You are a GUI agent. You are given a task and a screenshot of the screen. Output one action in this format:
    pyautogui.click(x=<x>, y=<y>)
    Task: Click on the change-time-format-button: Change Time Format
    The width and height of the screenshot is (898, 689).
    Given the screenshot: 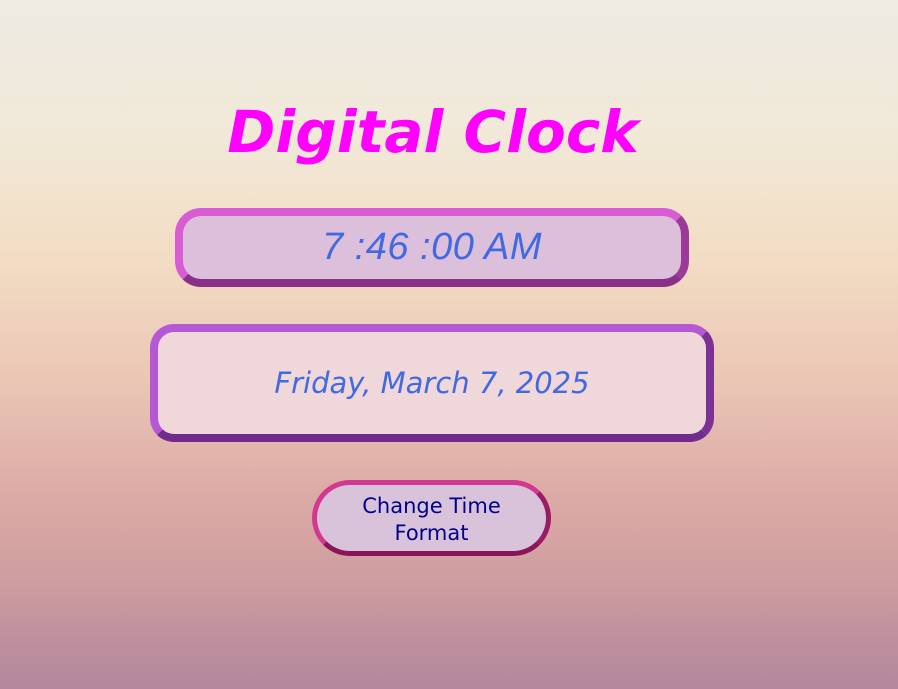 What is the action you would take?
    pyautogui.click(x=431, y=518)
    